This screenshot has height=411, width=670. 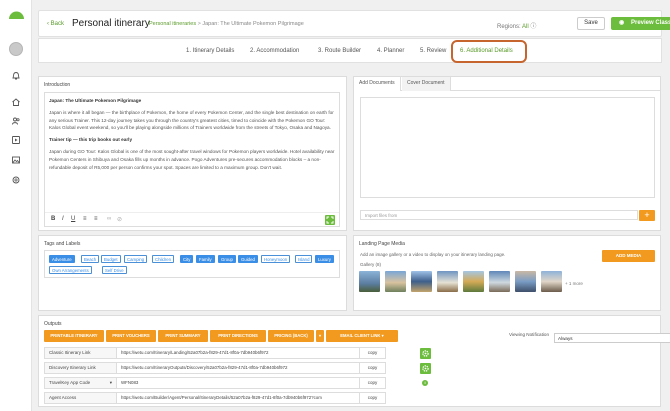 I want to click on tab-planner: 4. Planner, so click(x=390, y=51).